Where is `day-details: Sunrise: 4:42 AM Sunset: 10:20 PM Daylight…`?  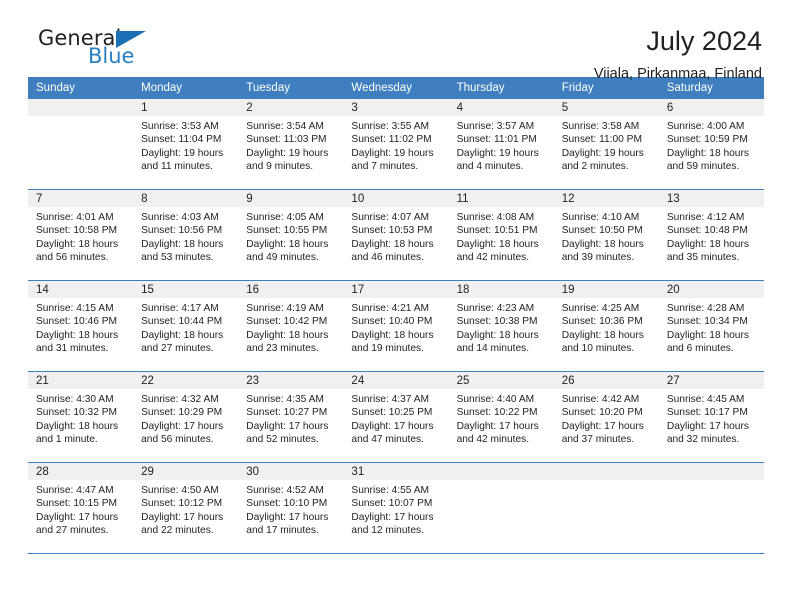
day-details: Sunrise: 4:42 AM Sunset: 10:20 PM Daylight… is located at coordinates (606, 418).